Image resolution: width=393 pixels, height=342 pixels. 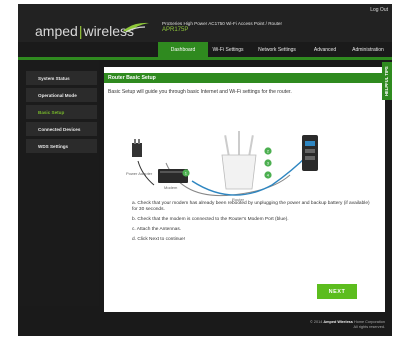 What do you see at coordinates (239, 160) in the screenshot?
I see `router-icon` at bounding box center [239, 160].